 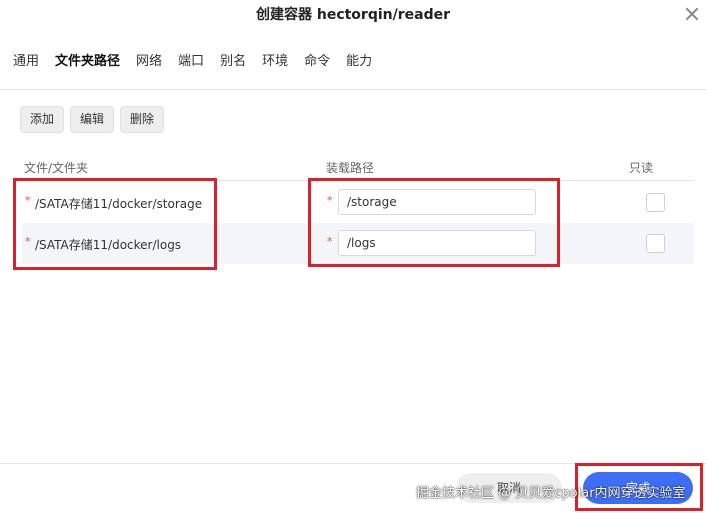 I want to click on tab-environment: 环境, so click(x=275, y=59).